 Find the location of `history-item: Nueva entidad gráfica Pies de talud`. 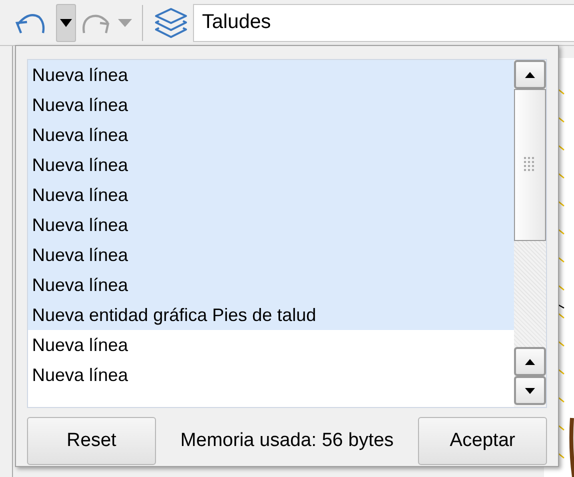

history-item: Nueva entidad gráfica Pies de talud is located at coordinates (271, 315).